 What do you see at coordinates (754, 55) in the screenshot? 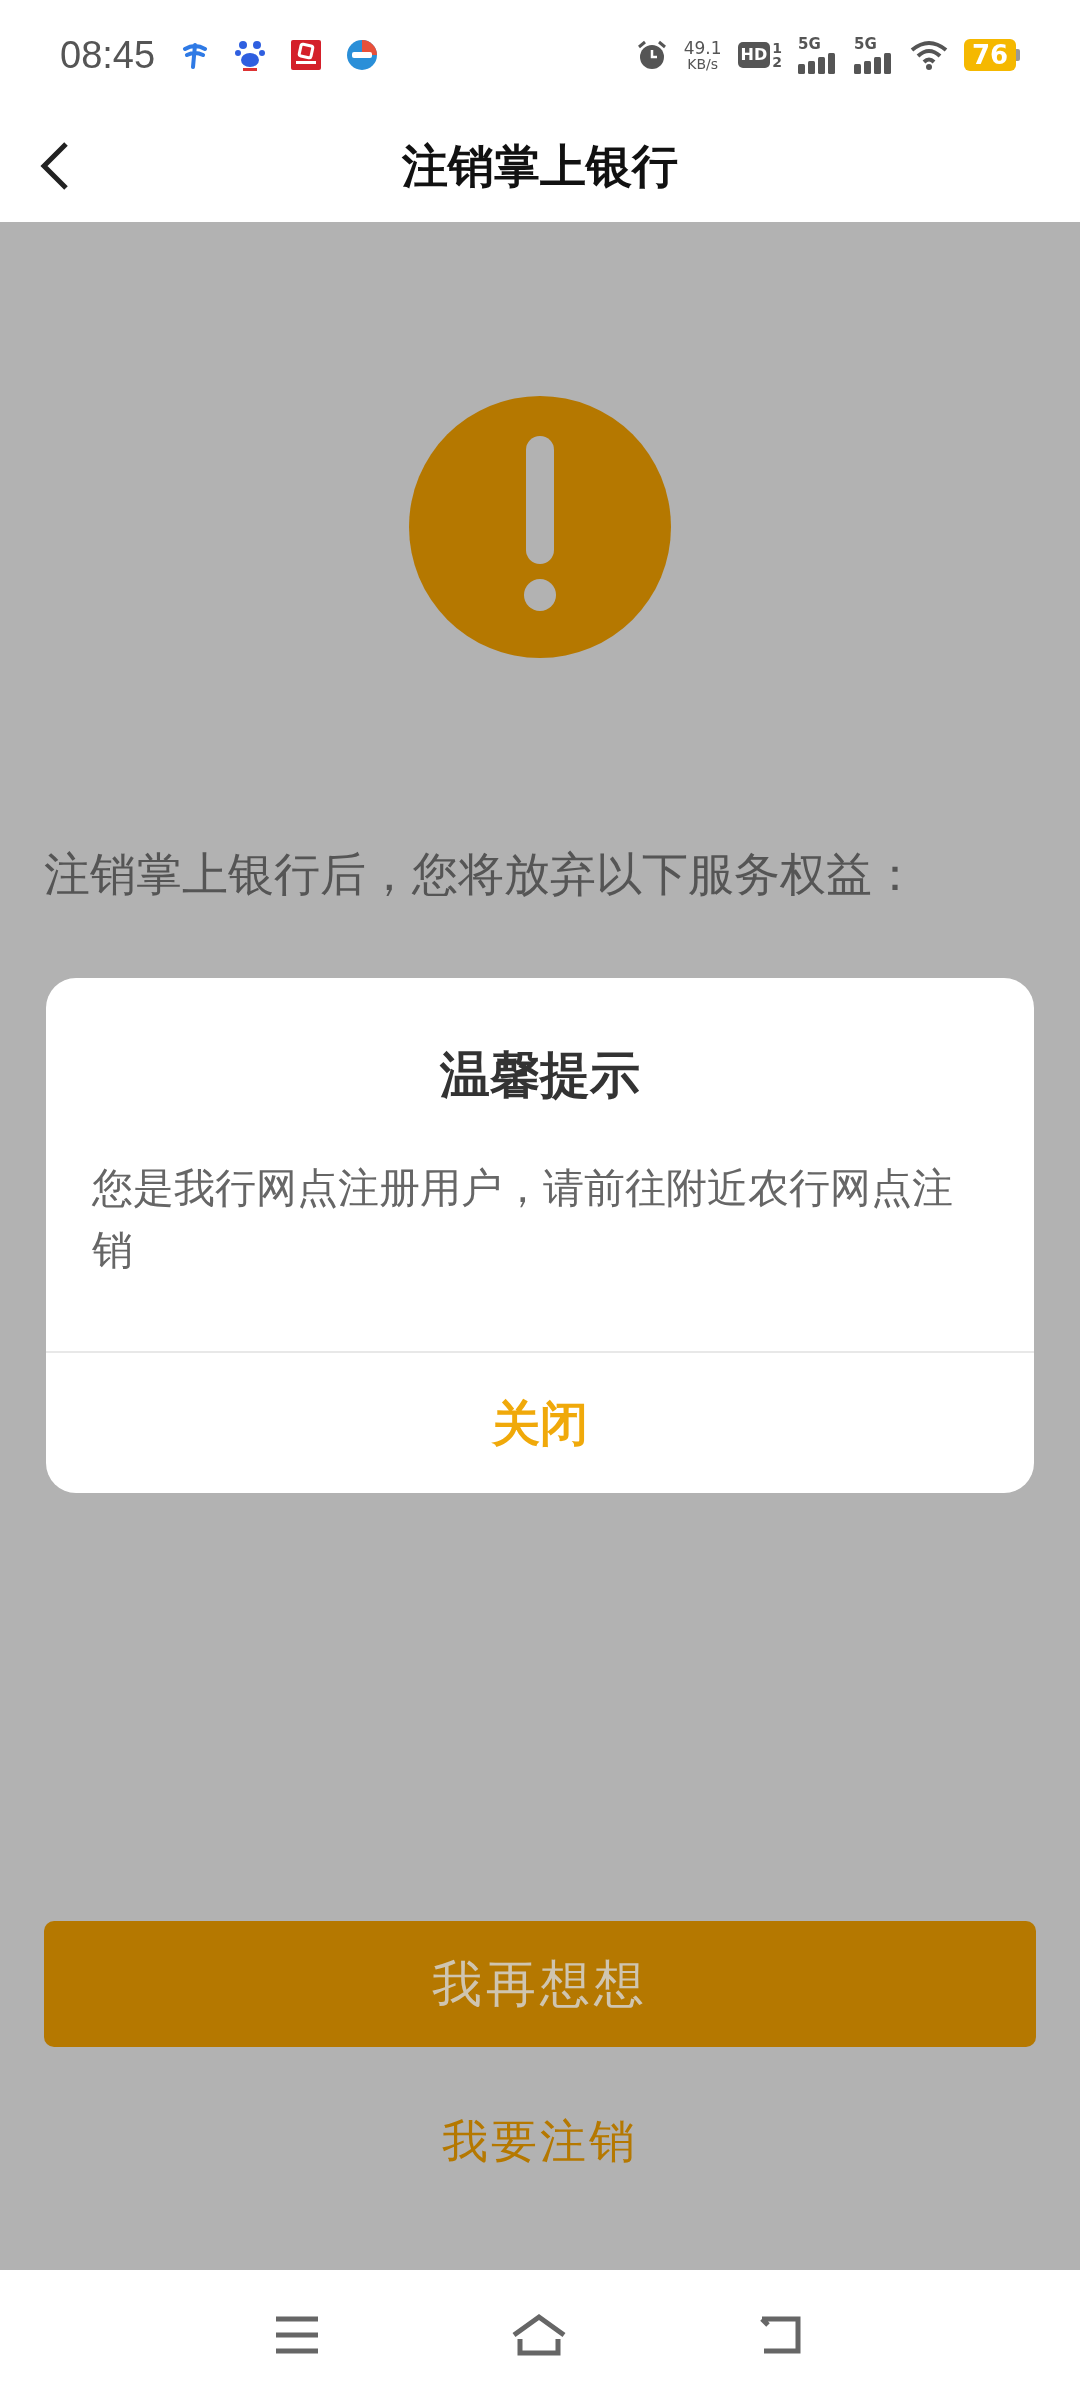
I see `hd-badge: HD` at bounding box center [754, 55].